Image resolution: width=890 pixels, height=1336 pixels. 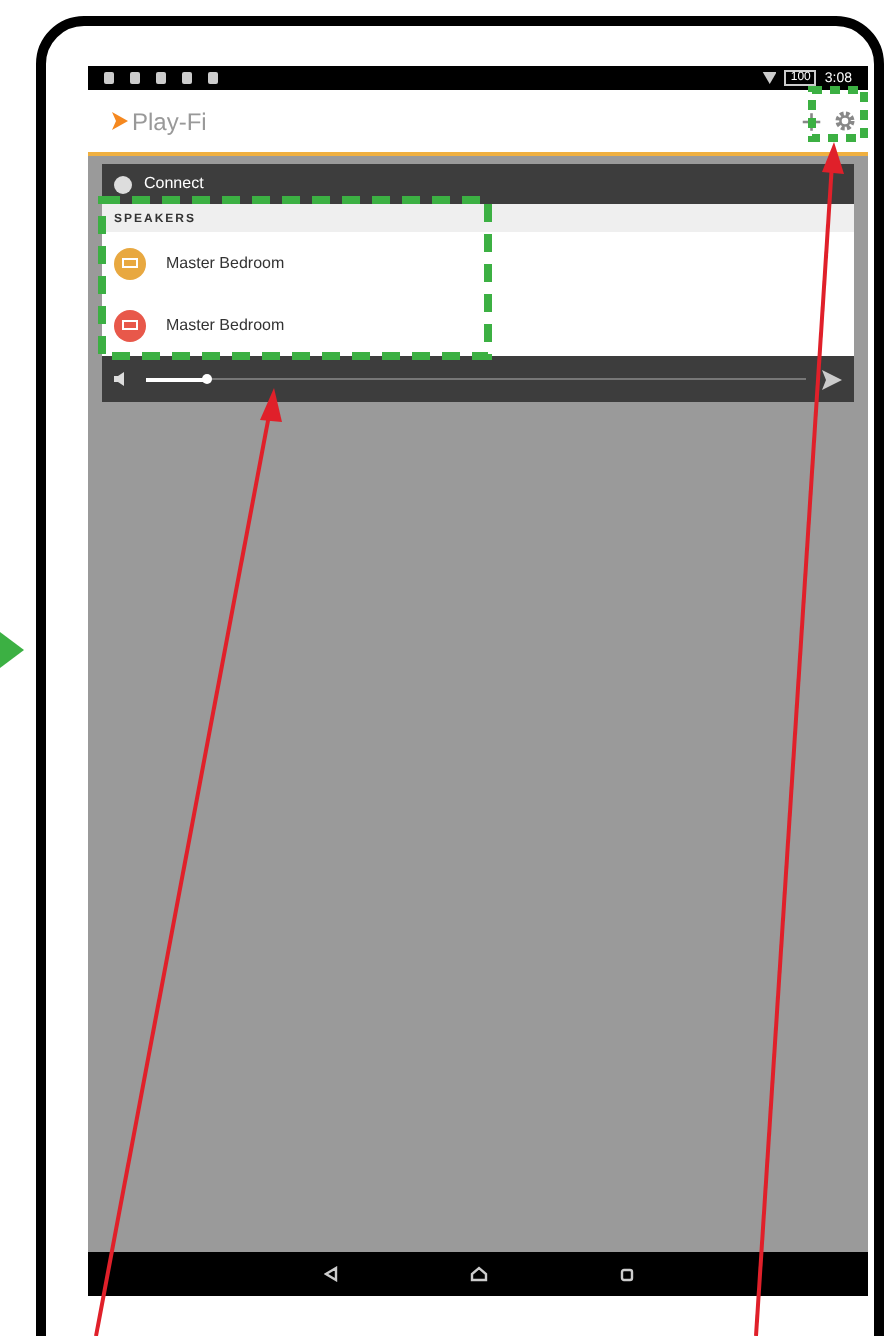 I want to click on volume-thumb, so click(x=206, y=379).